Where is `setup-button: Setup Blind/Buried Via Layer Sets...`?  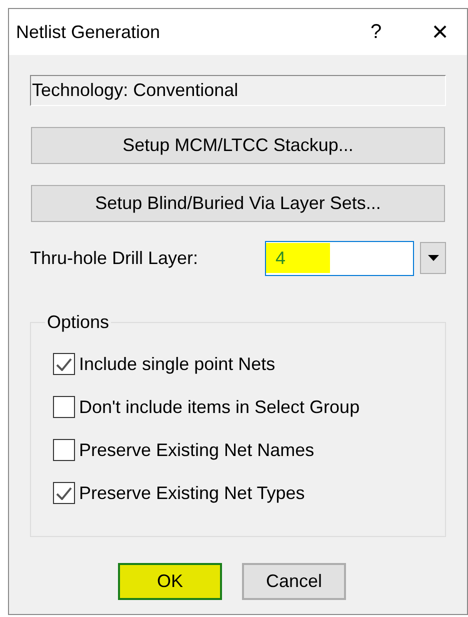 setup-button: Setup Blind/Buried Via Layer Sets... is located at coordinates (238, 203).